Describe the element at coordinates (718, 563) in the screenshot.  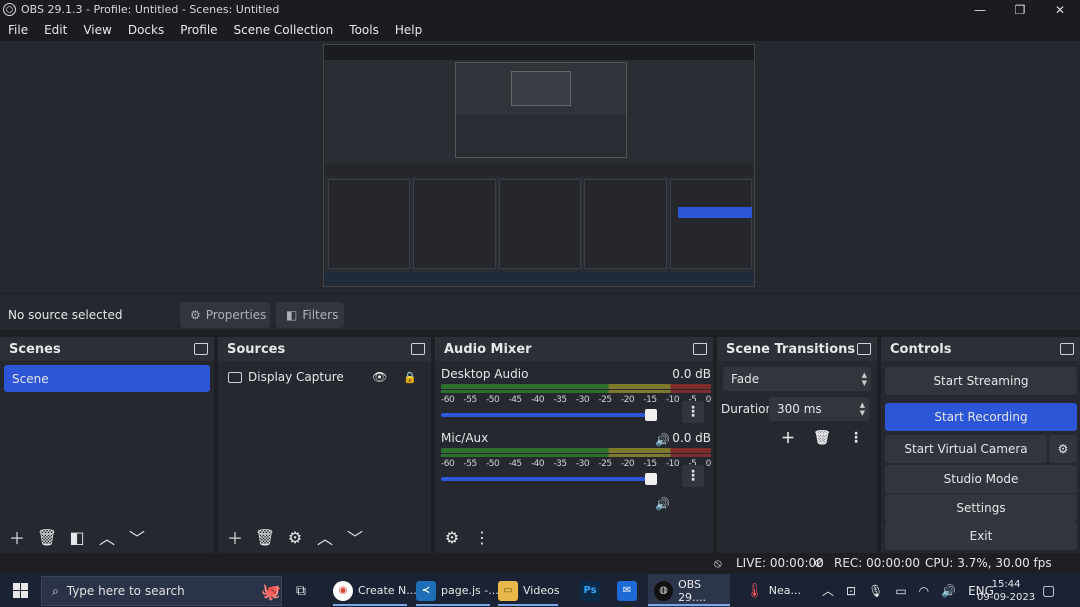
I see `live-icon: ⦸` at that location.